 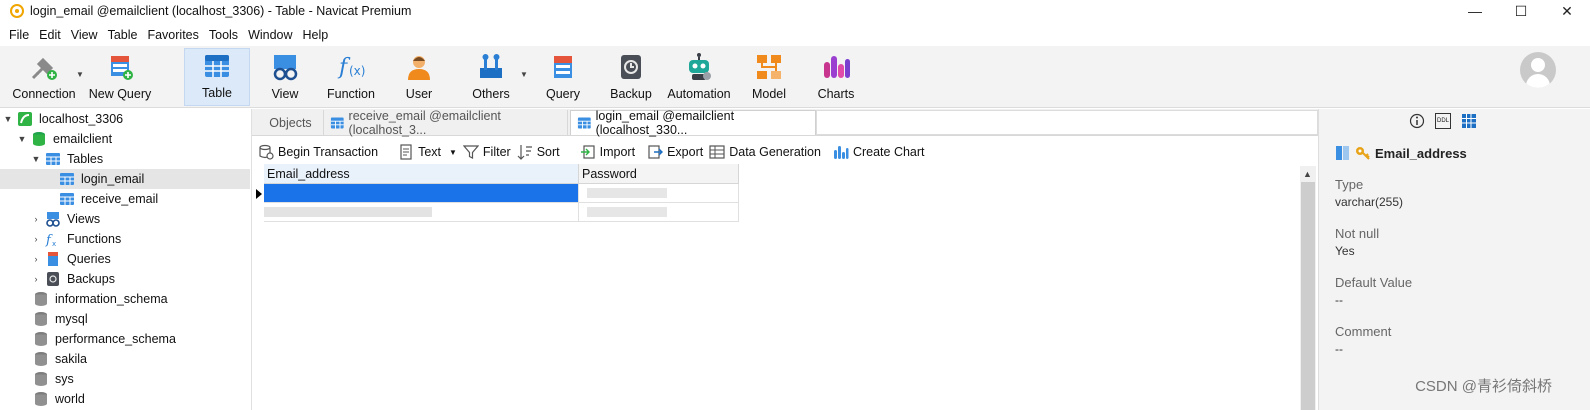 I want to click on begin-transaction-label: Begin Transaction, so click(x=328, y=152).